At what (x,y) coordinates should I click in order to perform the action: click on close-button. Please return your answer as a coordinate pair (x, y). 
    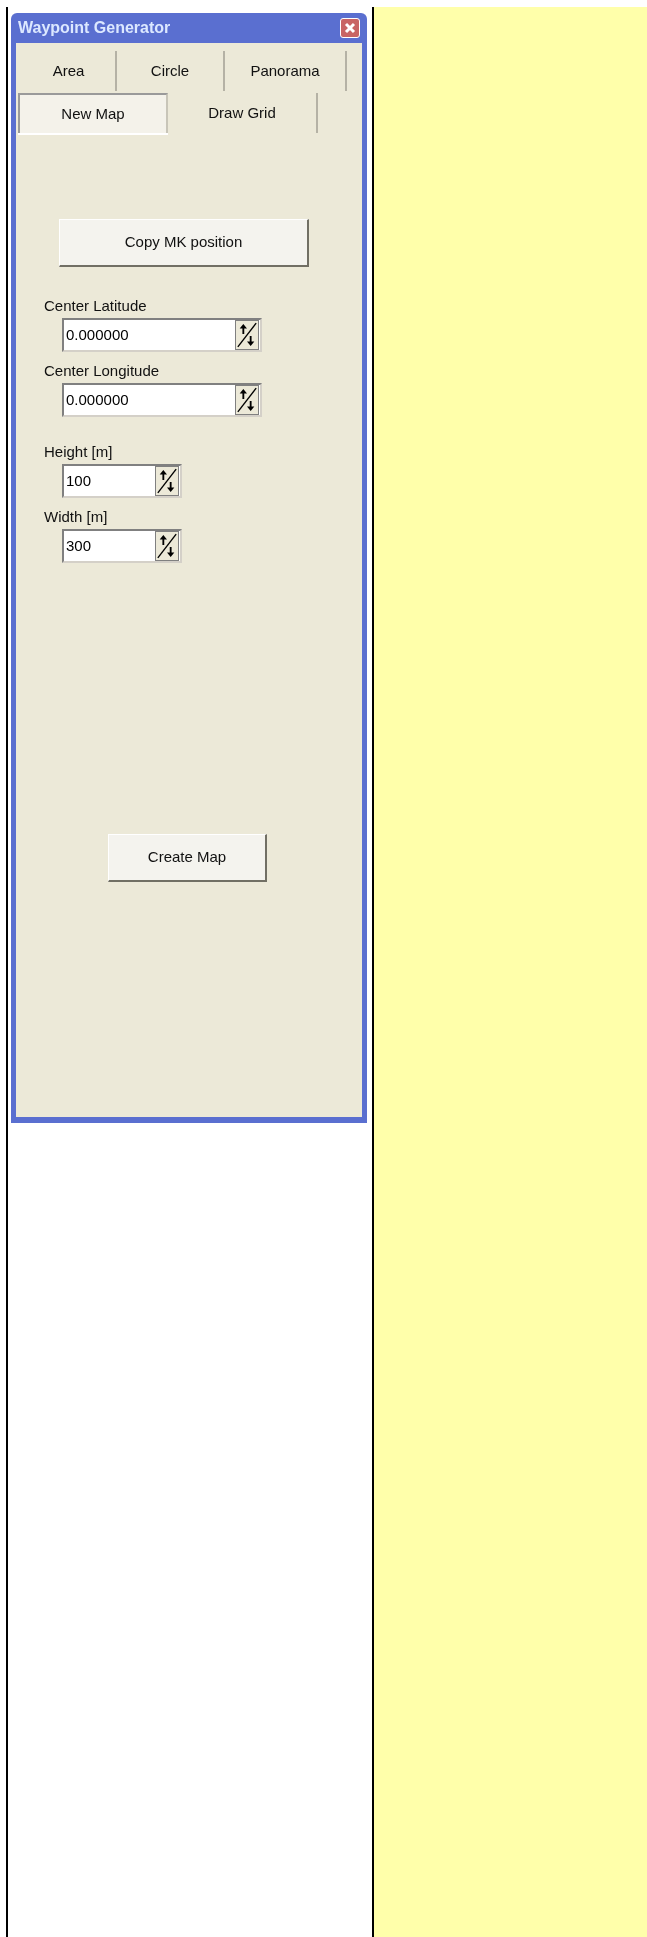
    Looking at the image, I should click on (350, 28).